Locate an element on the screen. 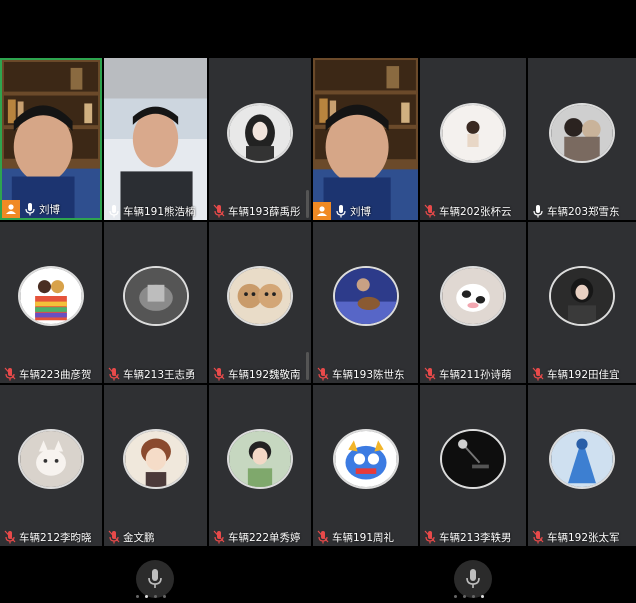 The width and height of the screenshot is (636, 603). participant-label: 车辆203郑雪东 is located at coordinates (582, 211).